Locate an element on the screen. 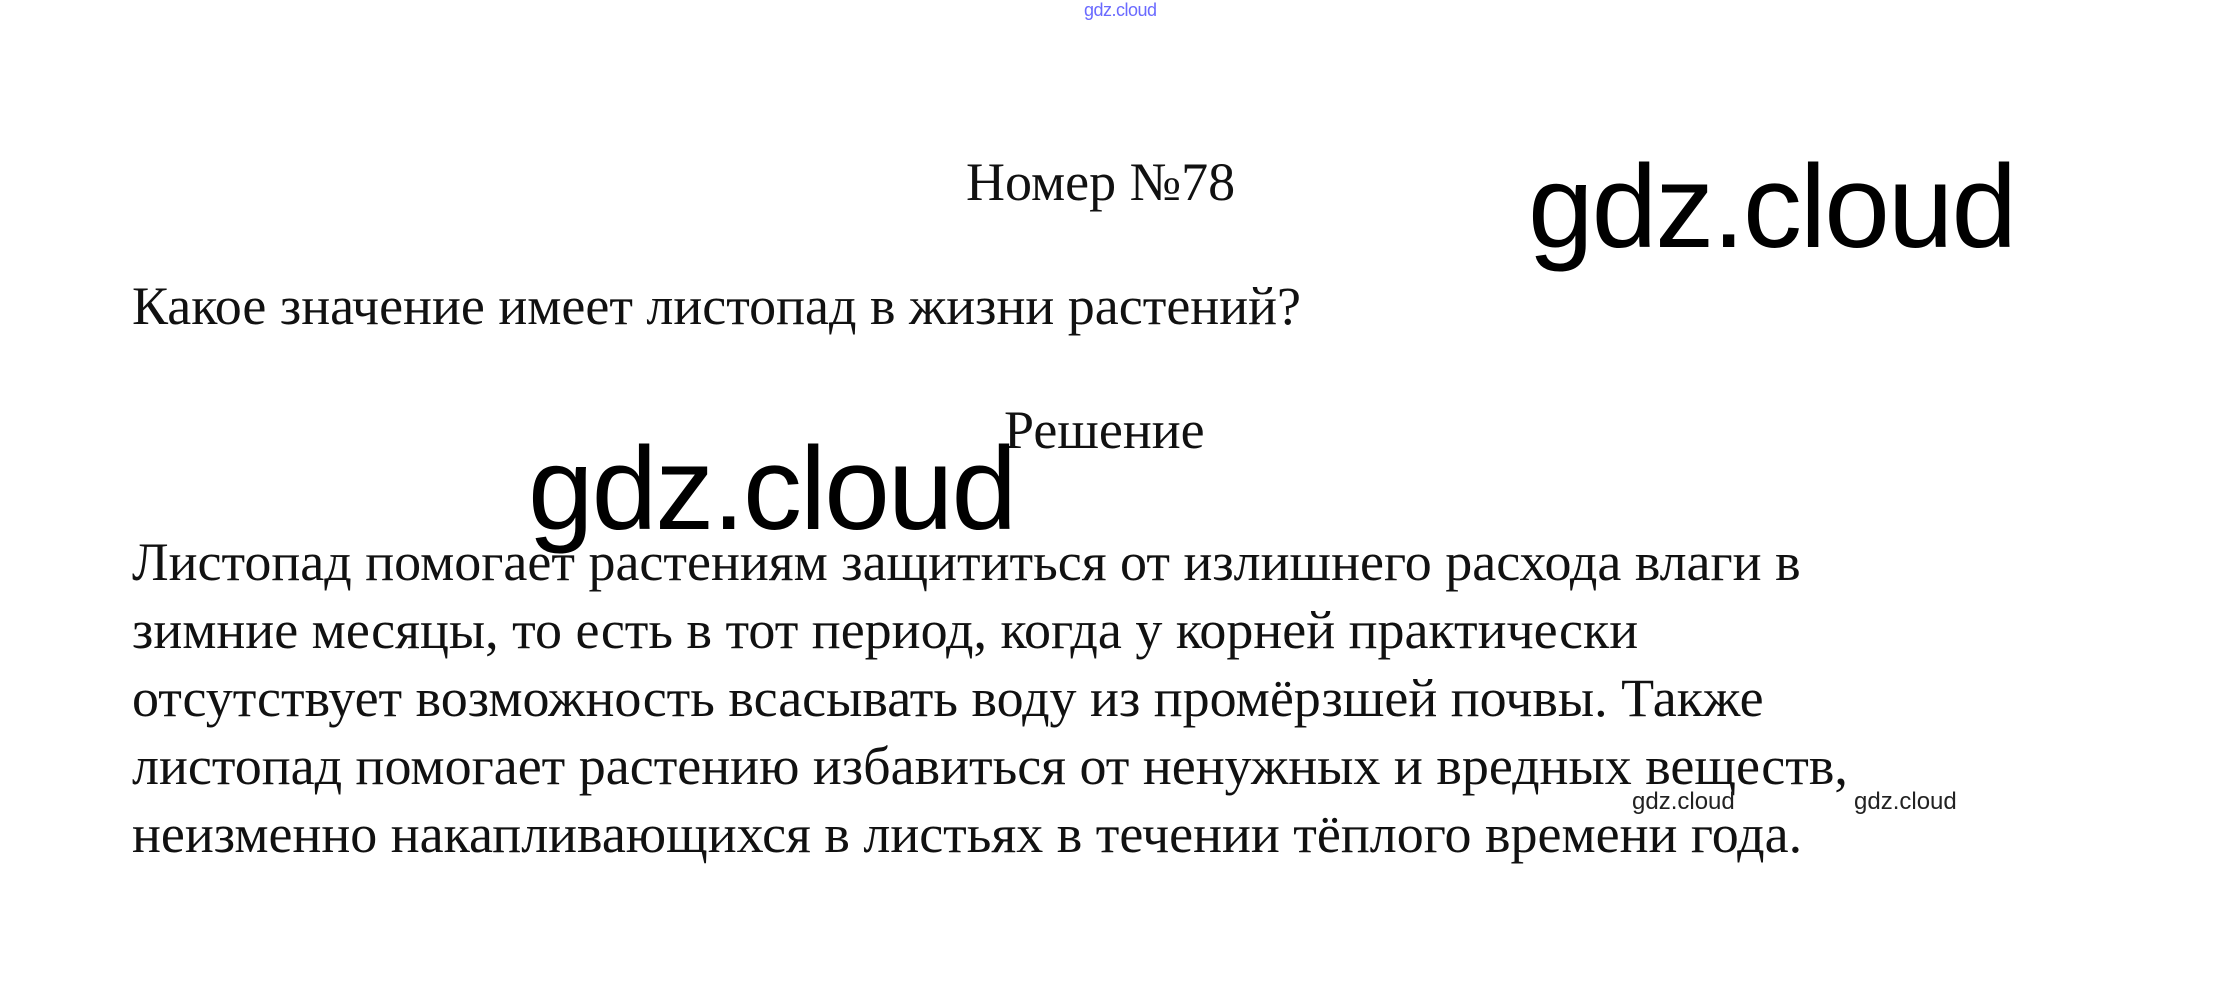  solution-heading: Решение is located at coordinates (1104, 430).